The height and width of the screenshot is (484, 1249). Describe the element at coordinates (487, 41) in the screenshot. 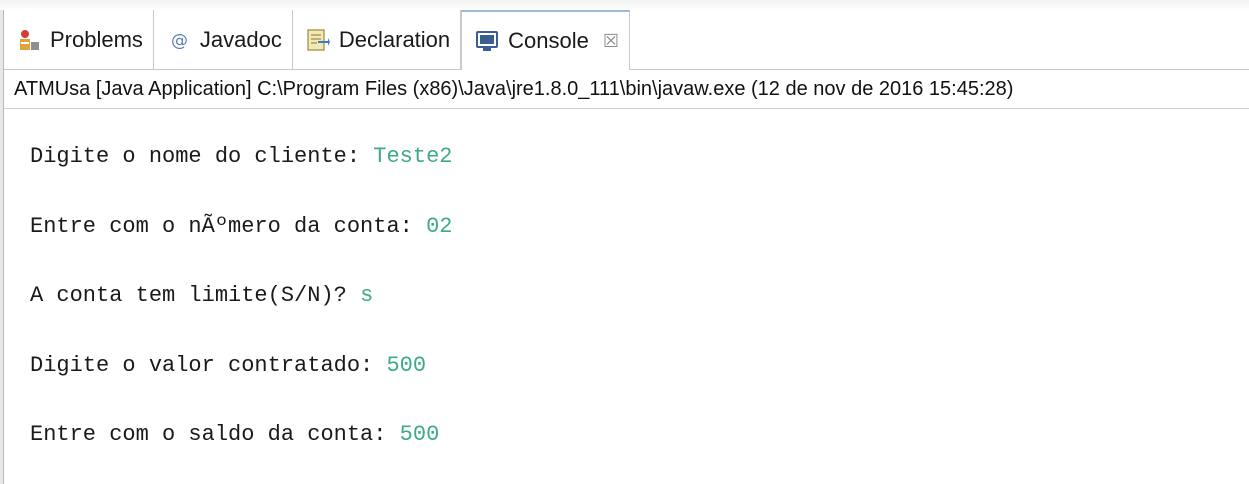

I see `console-icon` at that location.